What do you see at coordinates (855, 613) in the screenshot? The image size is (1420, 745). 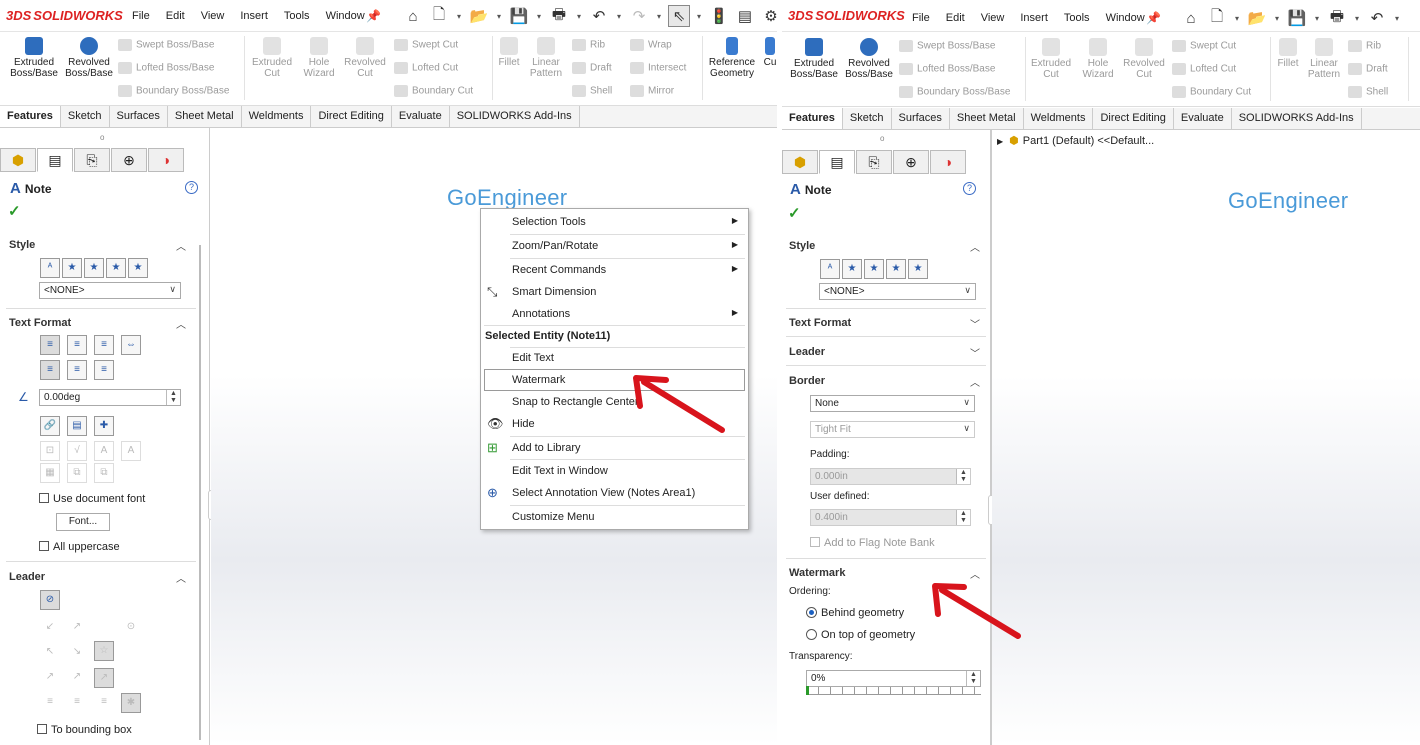 I see `behind-geometry-radio: Behind geometry` at bounding box center [855, 613].